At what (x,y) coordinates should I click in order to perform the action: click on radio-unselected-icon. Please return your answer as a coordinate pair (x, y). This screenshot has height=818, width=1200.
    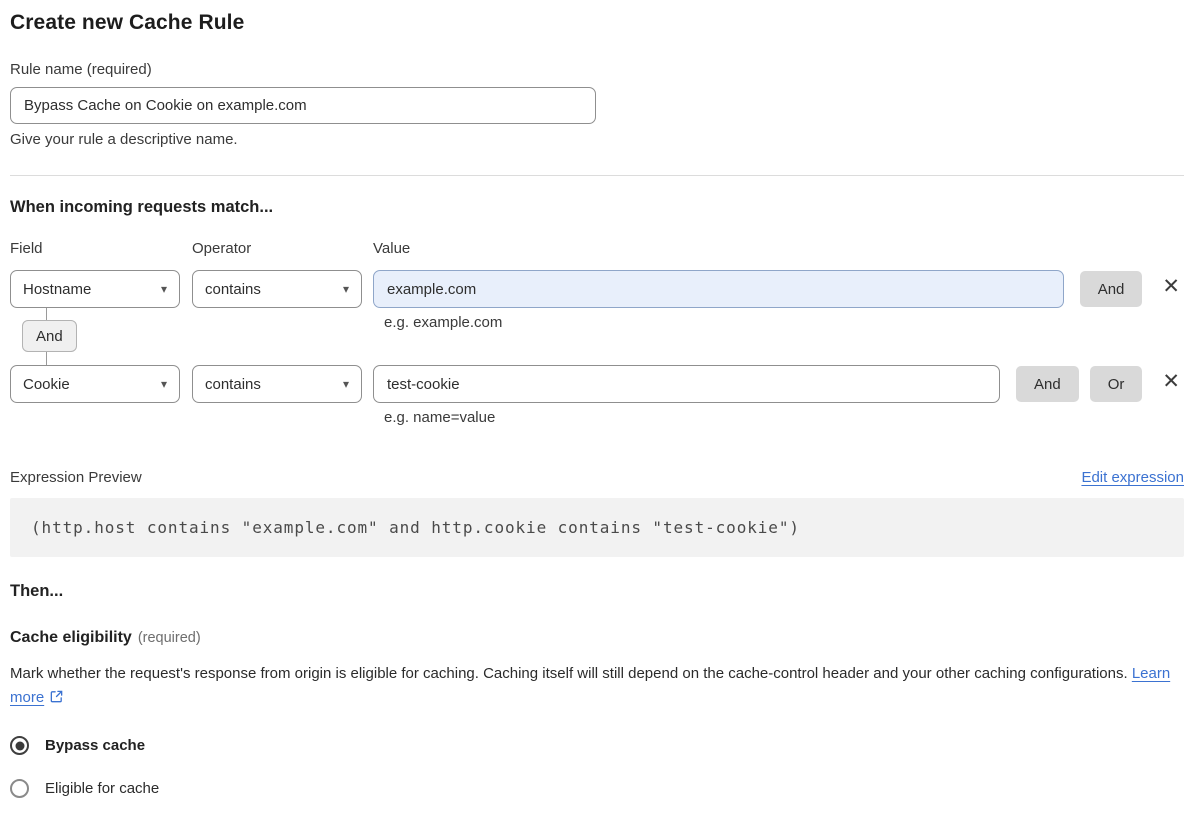
    Looking at the image, I should click on (19, 788).